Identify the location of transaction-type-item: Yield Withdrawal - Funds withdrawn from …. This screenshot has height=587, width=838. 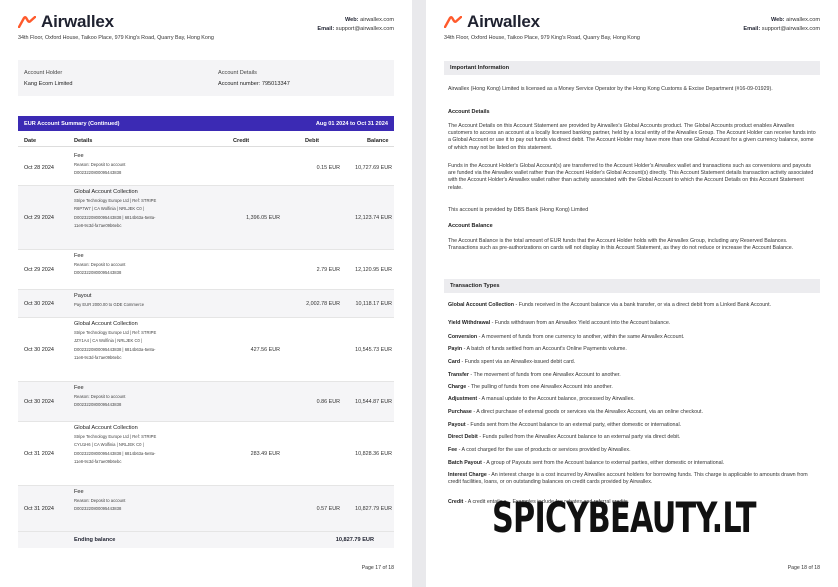
(633, 323).